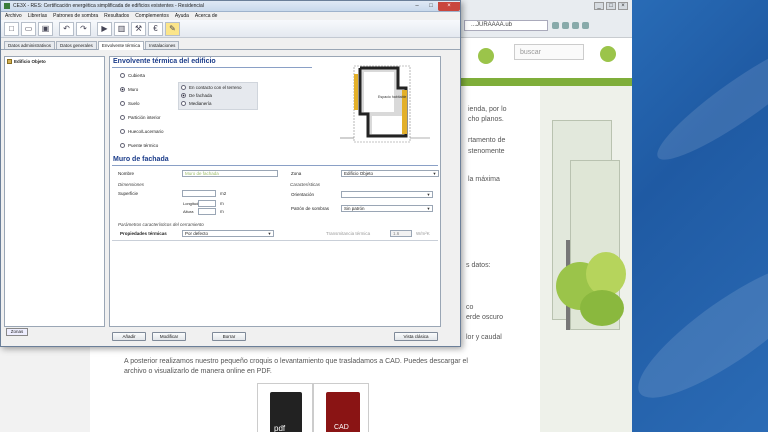 Image resolution: width=768 pixels, height=432 pixels. Describe the element at coordinates (423, 233) in the screenshot. I see `transmitancia-unit: W/m²K` at that location.